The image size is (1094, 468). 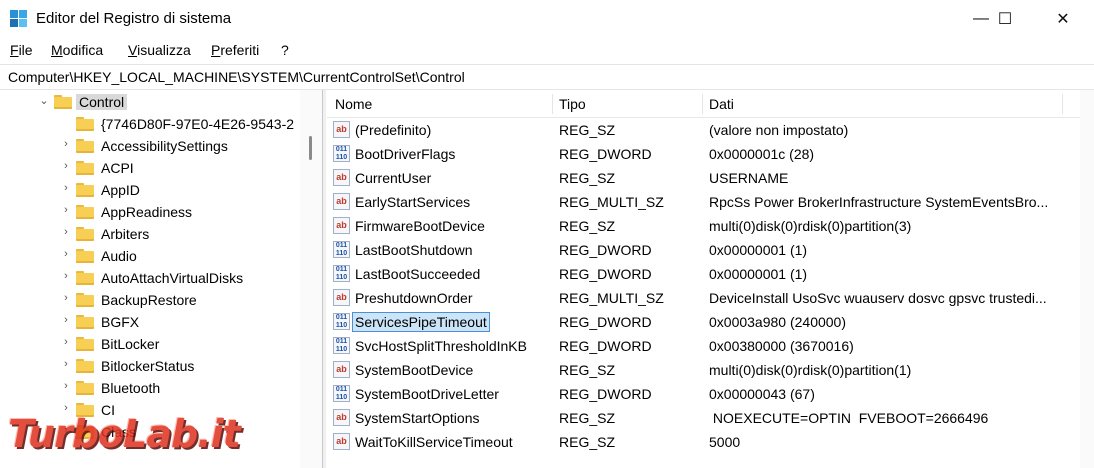 I want to click on value-name: SystemBootDriveLetter, so click(x=427, y=394).